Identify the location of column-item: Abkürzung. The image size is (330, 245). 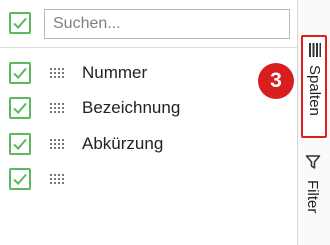
(148, 144).